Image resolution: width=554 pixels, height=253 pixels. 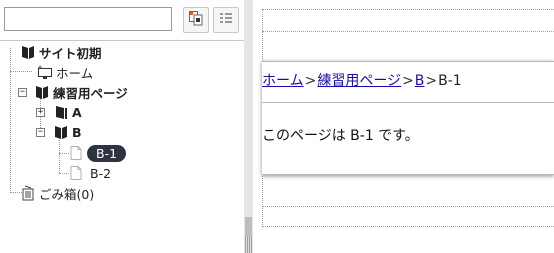 I want to click on list-view-icon, so click(x=226, y=20).